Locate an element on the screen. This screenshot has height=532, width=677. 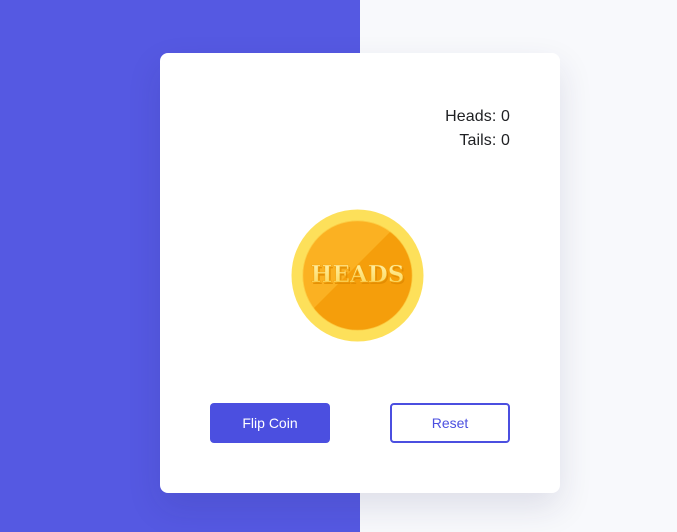
coin-graphic: HEADS HEADS is located at coordinates (357, 275).